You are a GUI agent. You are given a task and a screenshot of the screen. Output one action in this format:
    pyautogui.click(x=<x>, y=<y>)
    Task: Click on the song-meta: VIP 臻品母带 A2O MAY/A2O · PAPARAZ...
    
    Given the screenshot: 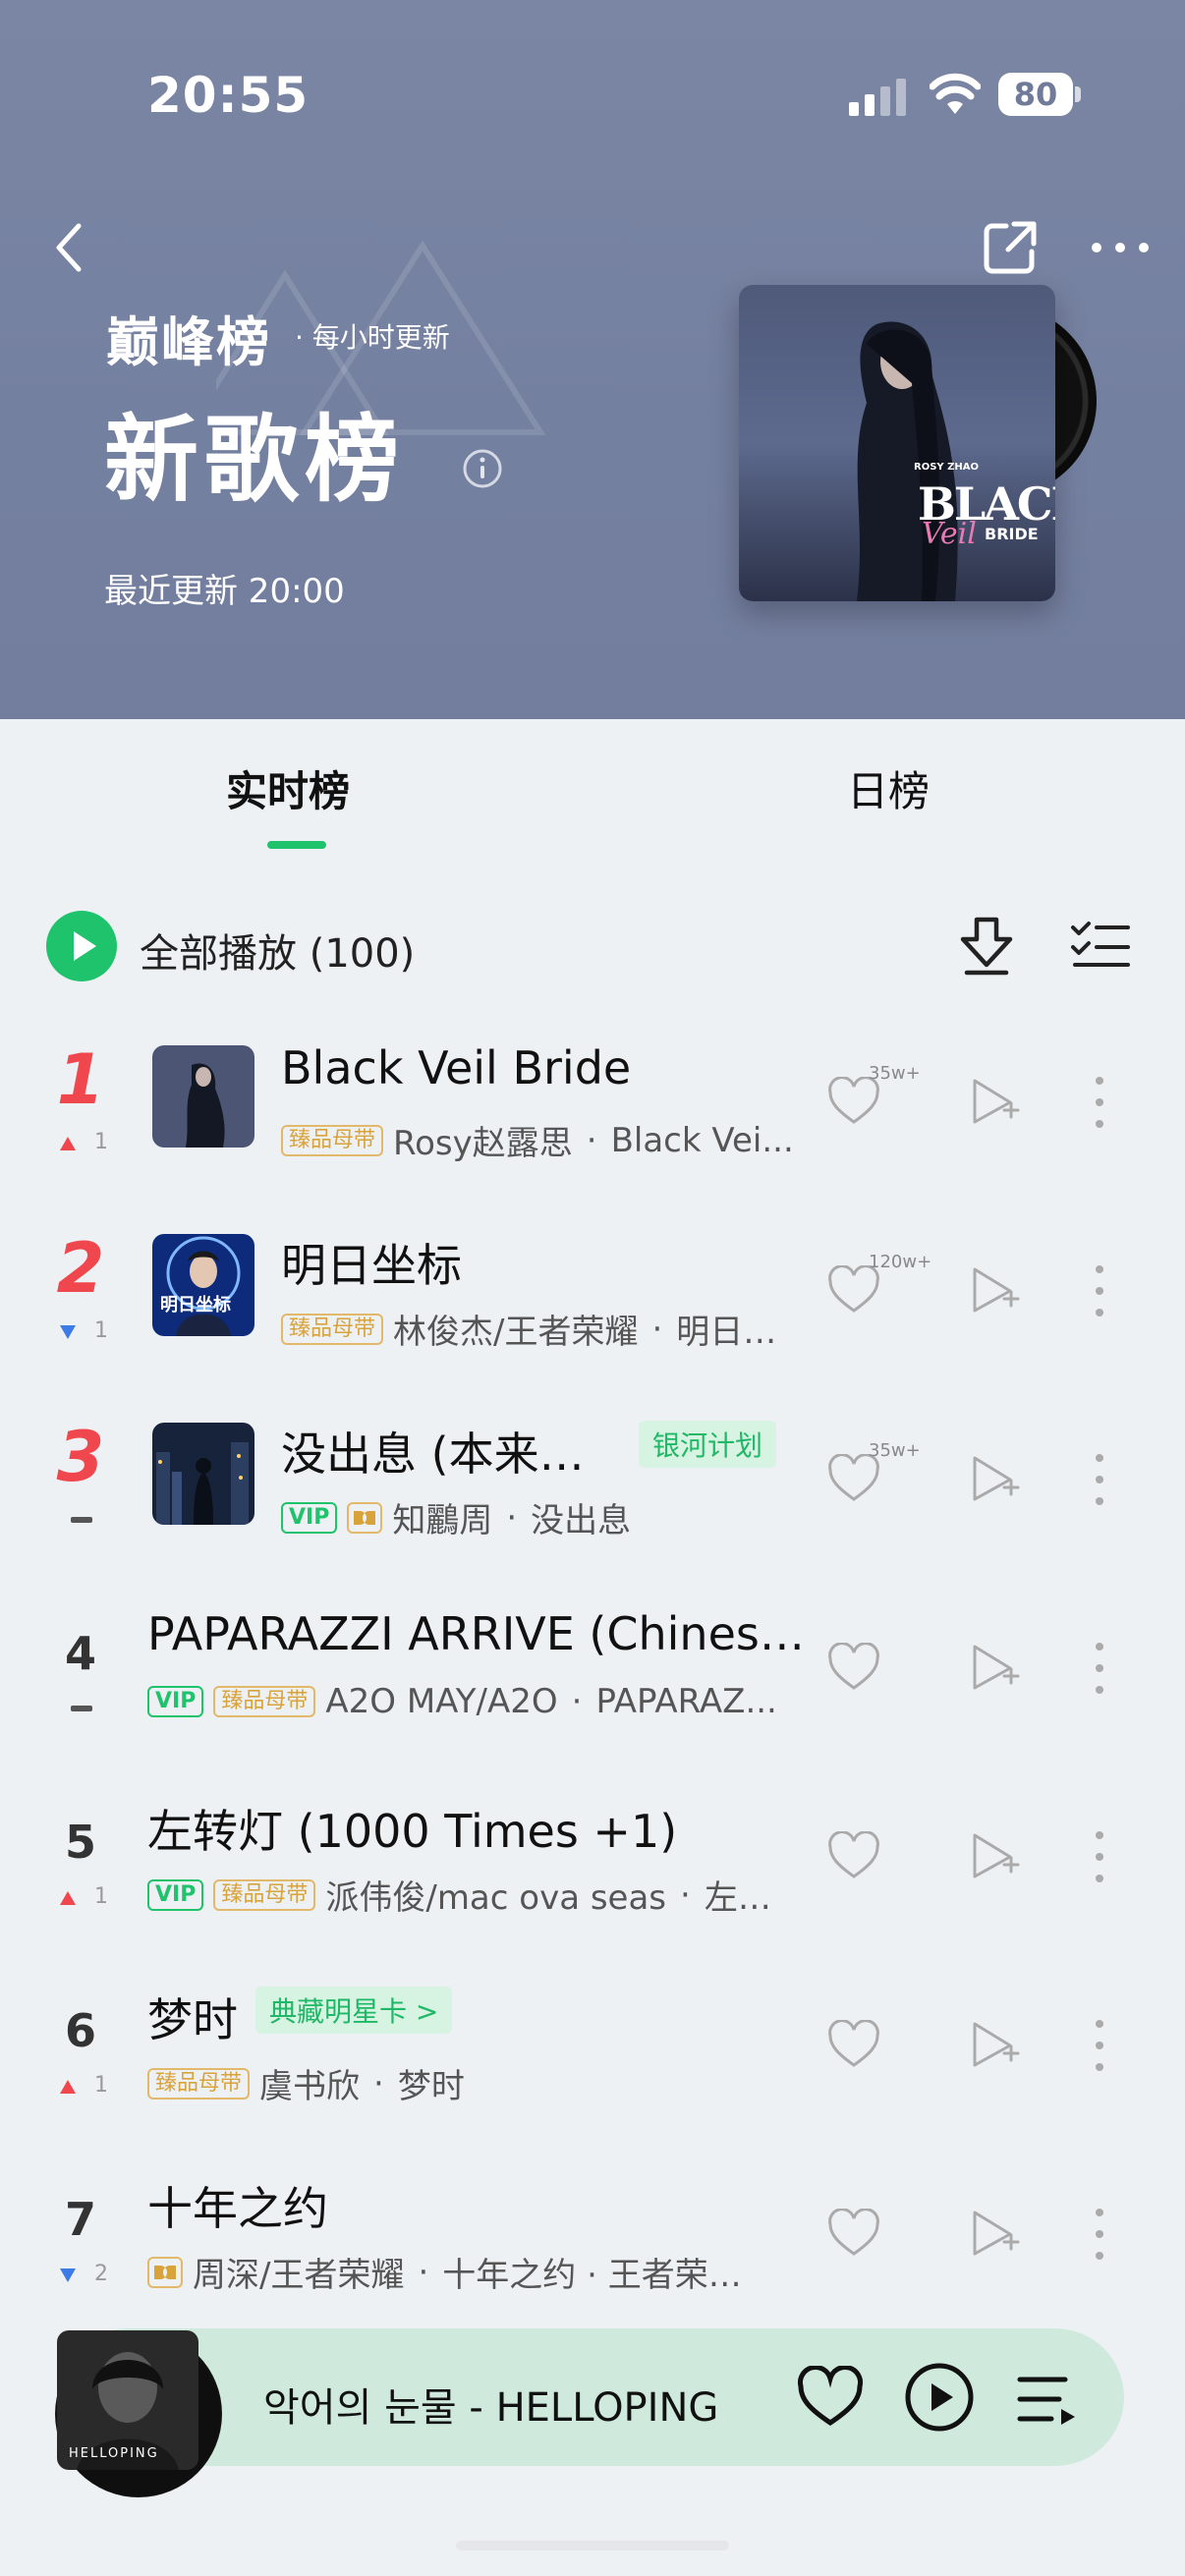 What is the action you would take?
    pyautogui.click(x=477, y=1701)
    